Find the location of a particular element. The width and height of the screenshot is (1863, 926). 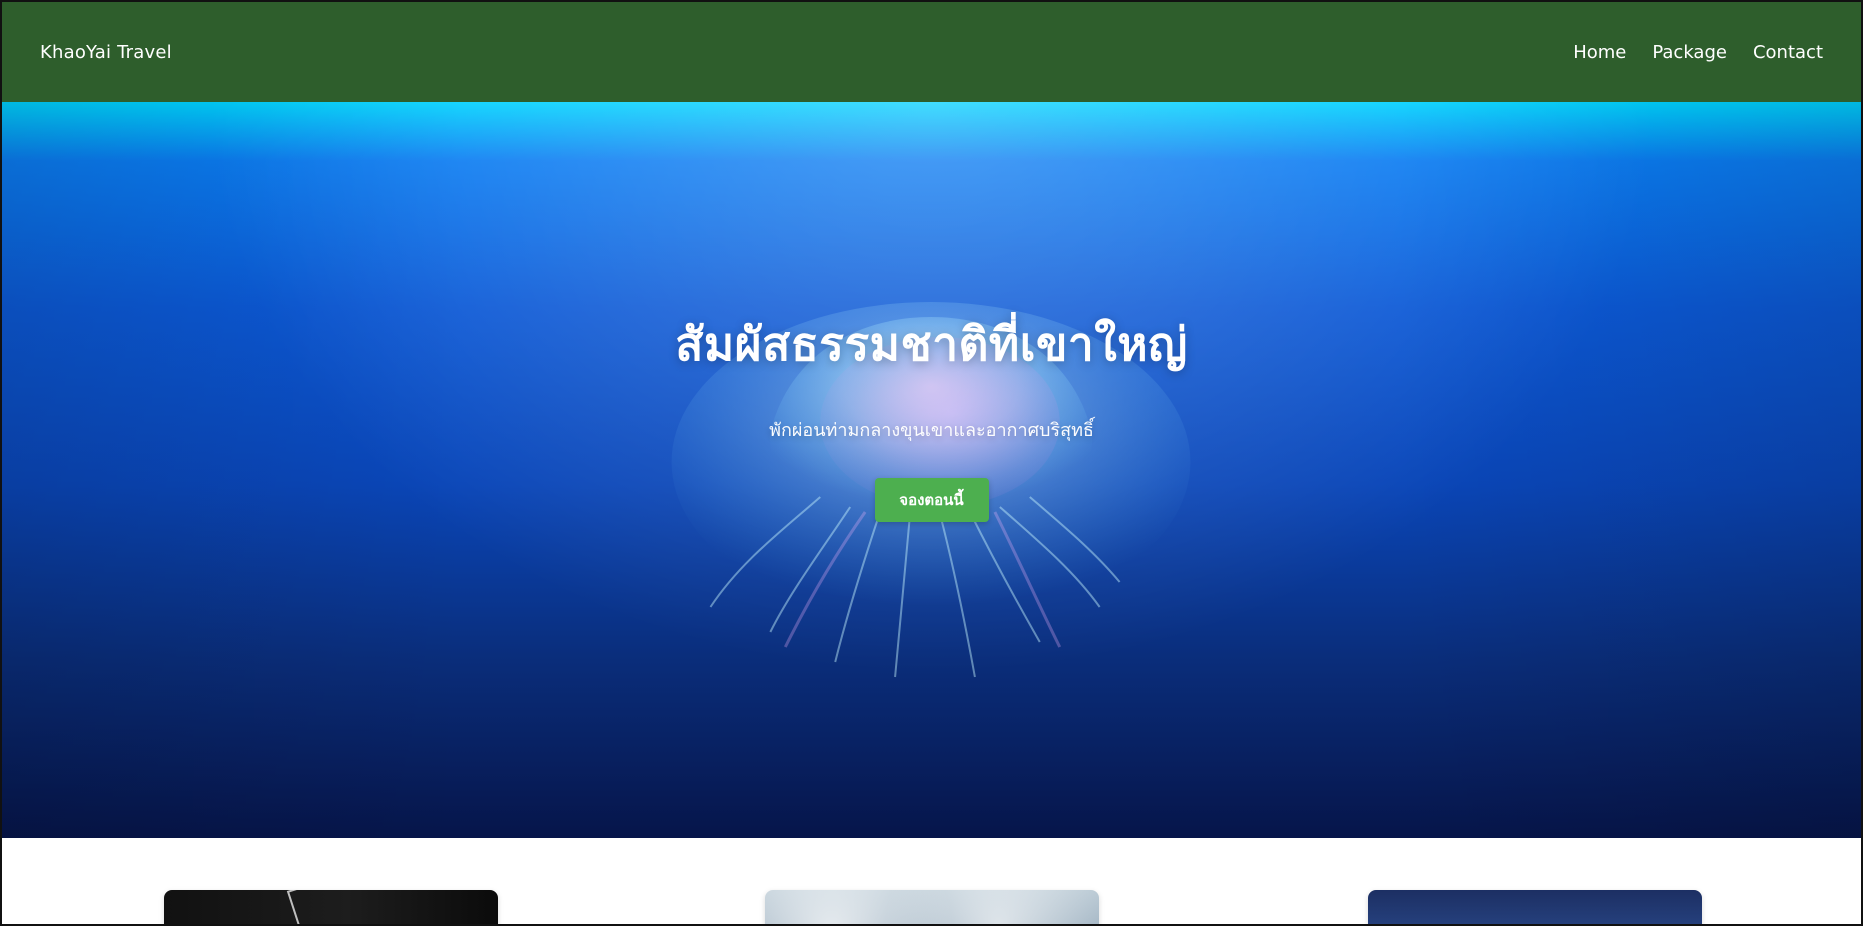

nav-package-link: Package is located at coordinates (1689, 52).